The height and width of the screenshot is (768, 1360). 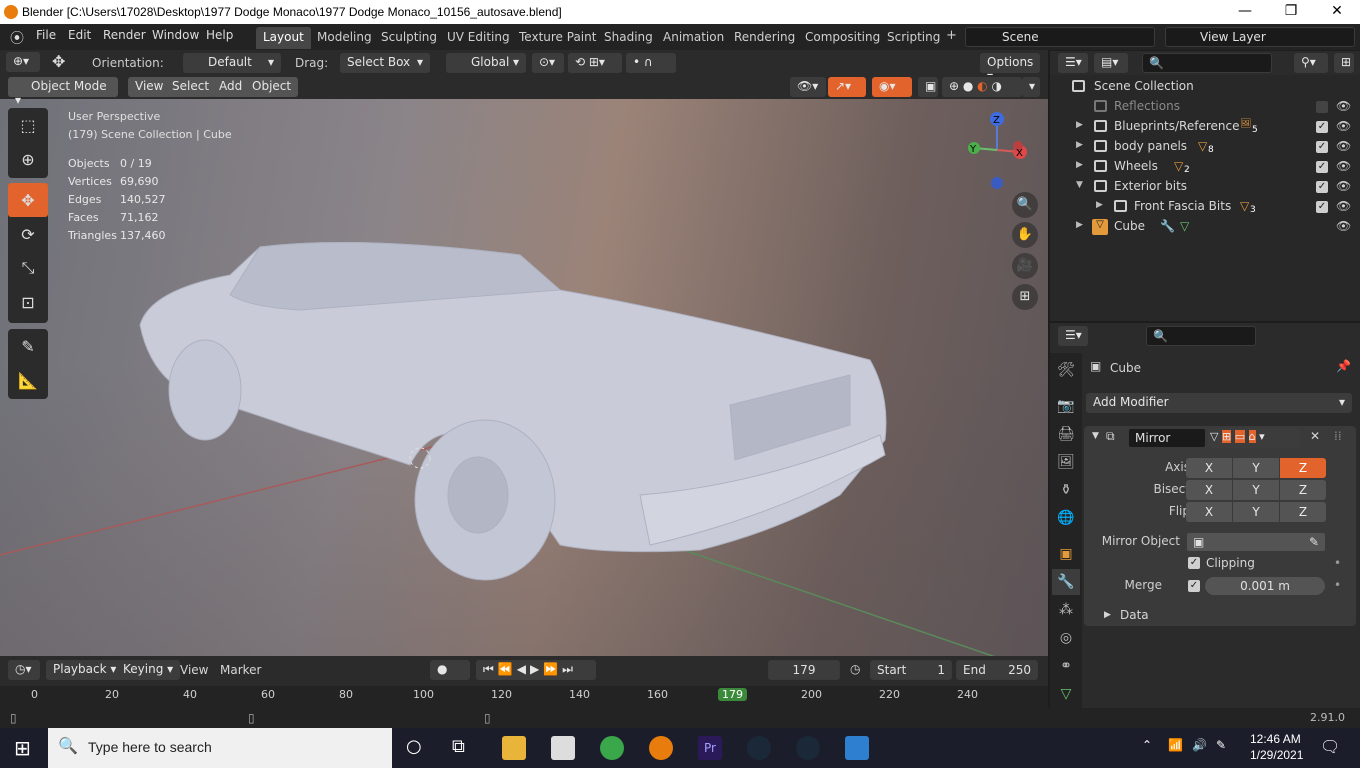 What do you see at coordinates (1245, 12) in the screenshot?
I see `minimize-button: —` at bounding box center [1245, 12].